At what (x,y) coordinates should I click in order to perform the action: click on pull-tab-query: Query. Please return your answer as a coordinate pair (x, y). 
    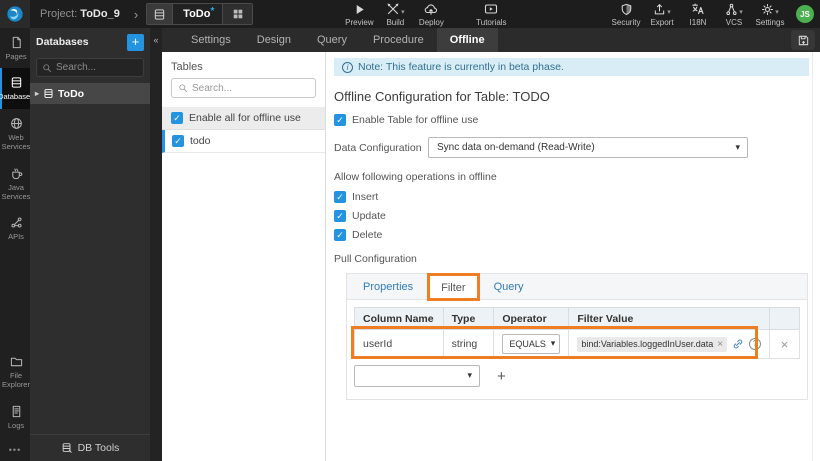
    Looking at the image, I should click on (509, 286).